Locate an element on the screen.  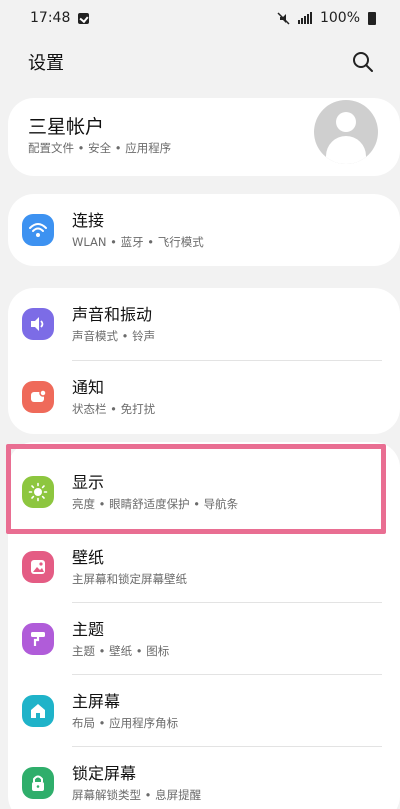
mute-icon is located at coordinates (283, 18).